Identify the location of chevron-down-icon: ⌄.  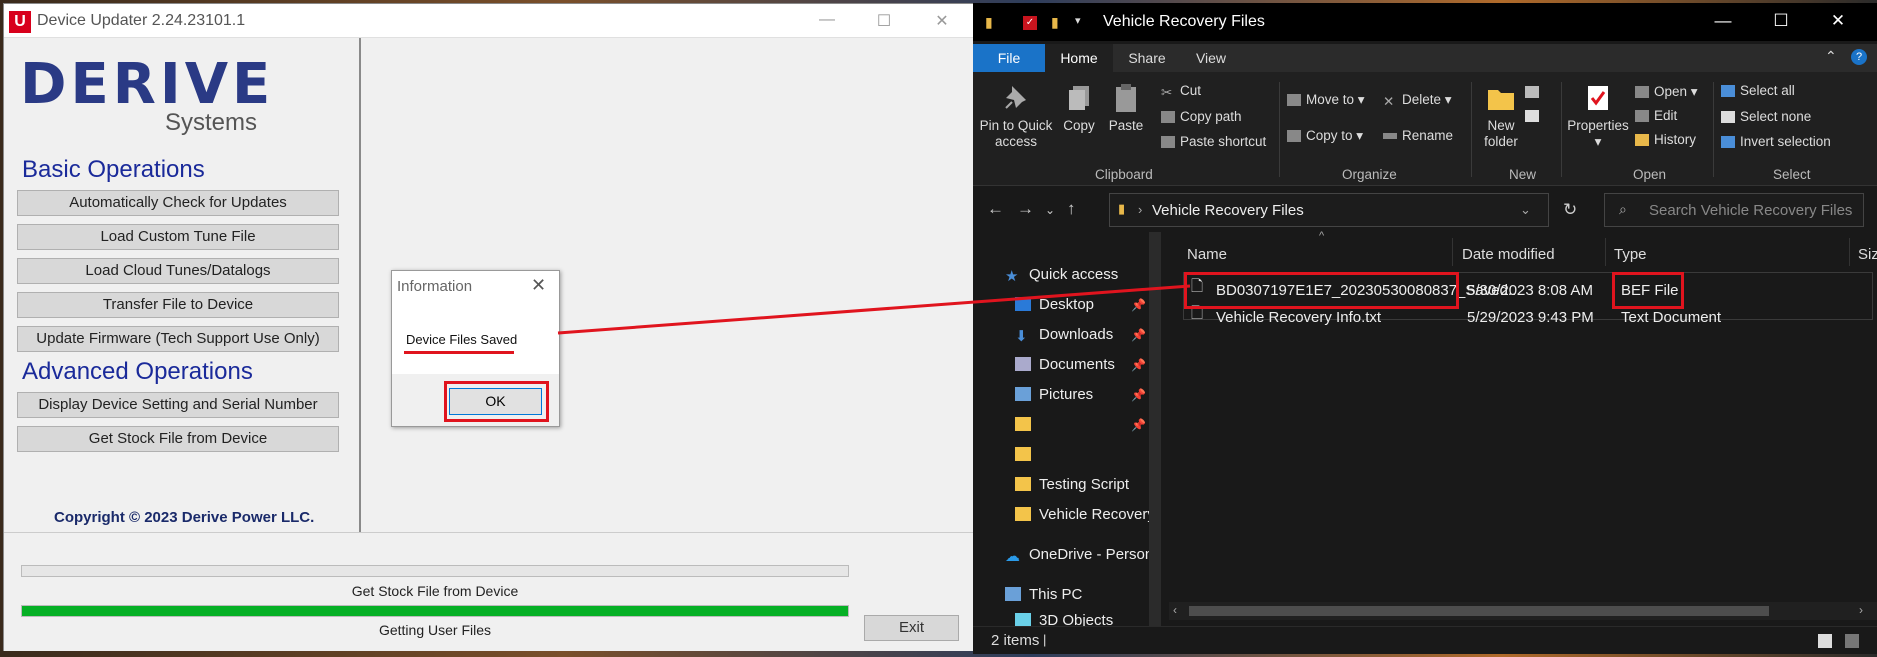
(1525, 210).